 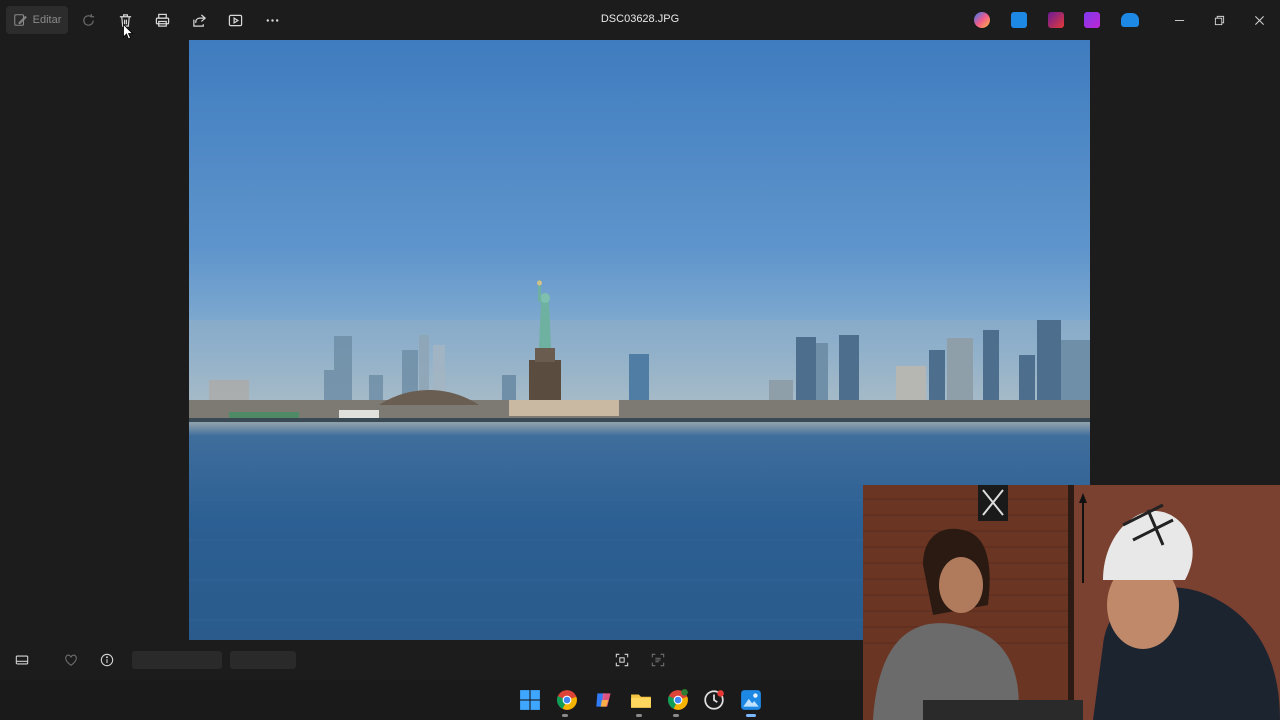 I want to click on top-toolbar: Editar DSC03628.JPG, so click(x=640, y=20).